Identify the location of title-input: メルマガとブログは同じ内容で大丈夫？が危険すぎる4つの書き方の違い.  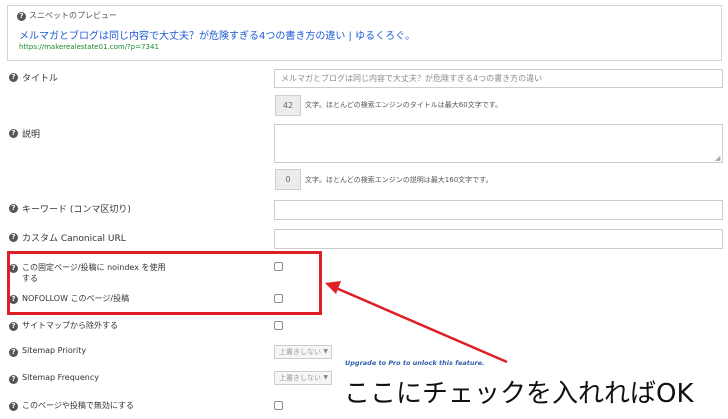
(498, 78).